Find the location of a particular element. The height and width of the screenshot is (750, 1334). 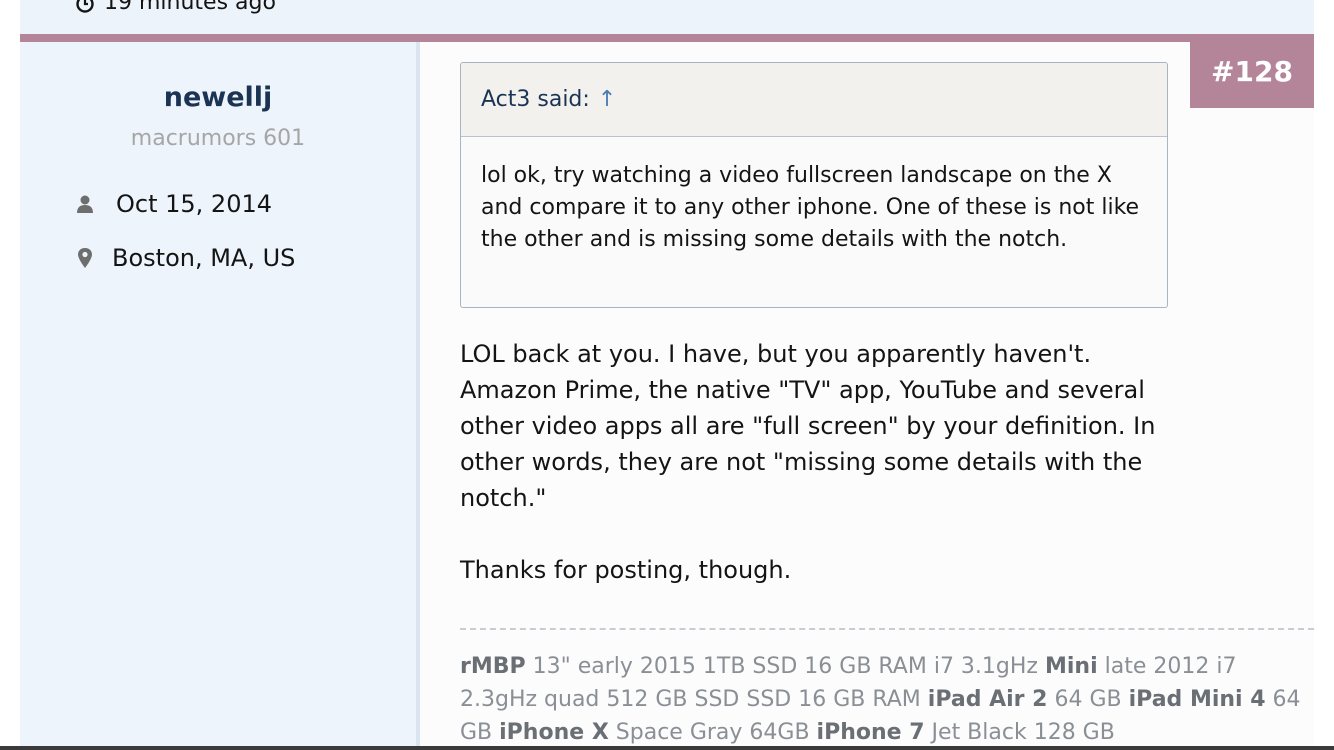

quote-jump-arrow-icon: ↑ is located at coordinates (607, 99).